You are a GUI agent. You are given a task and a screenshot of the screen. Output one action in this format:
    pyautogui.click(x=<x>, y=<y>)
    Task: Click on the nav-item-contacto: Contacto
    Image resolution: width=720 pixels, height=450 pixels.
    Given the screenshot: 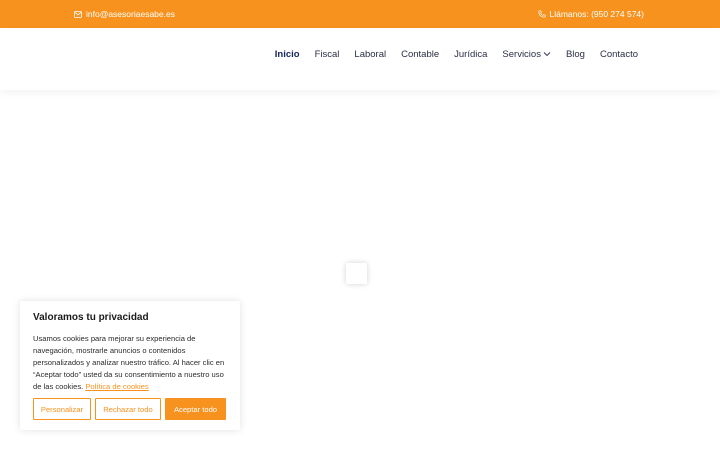 What is the action you would take?
    pyautogui.click(x=619, y=54)
    